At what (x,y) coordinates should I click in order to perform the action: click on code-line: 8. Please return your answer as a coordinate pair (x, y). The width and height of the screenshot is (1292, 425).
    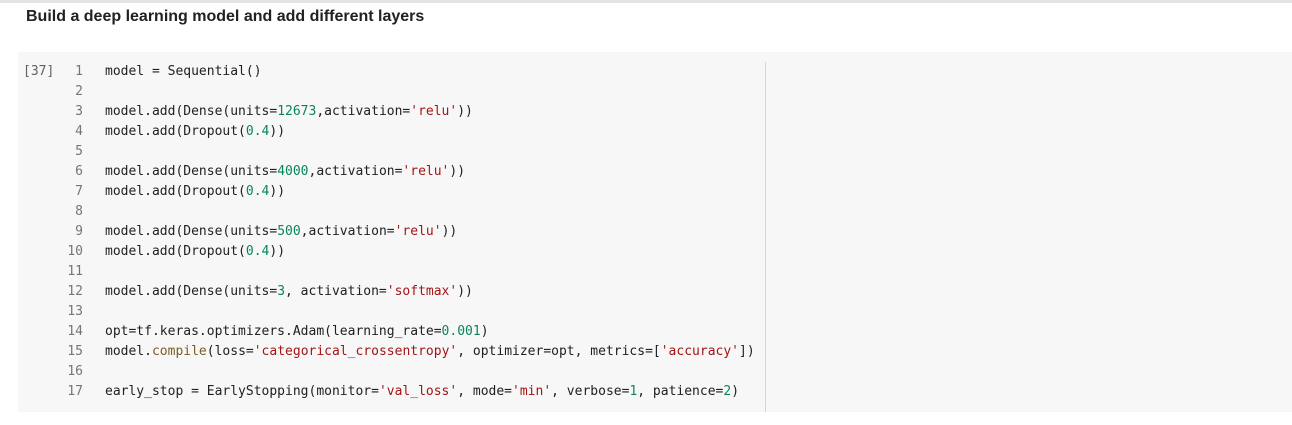
    Looking at the image, I should click on (655, 212).